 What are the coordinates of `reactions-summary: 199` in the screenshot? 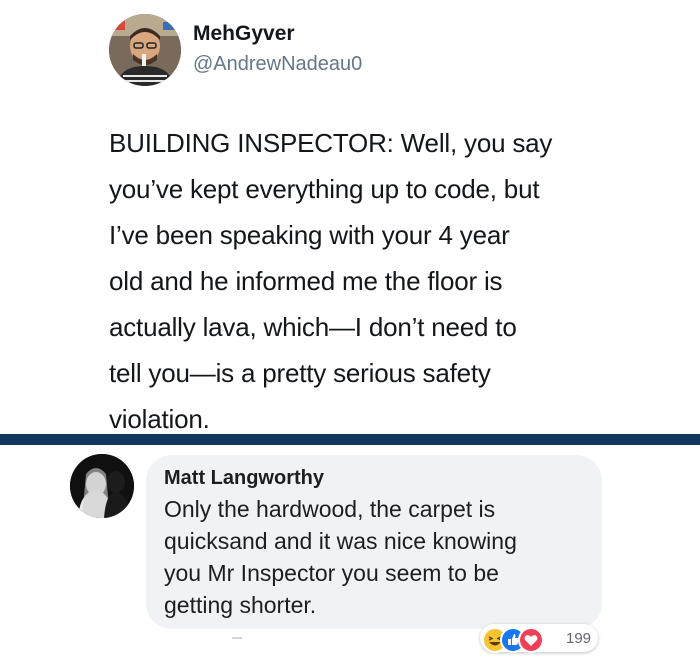 It's located at (539, 638).